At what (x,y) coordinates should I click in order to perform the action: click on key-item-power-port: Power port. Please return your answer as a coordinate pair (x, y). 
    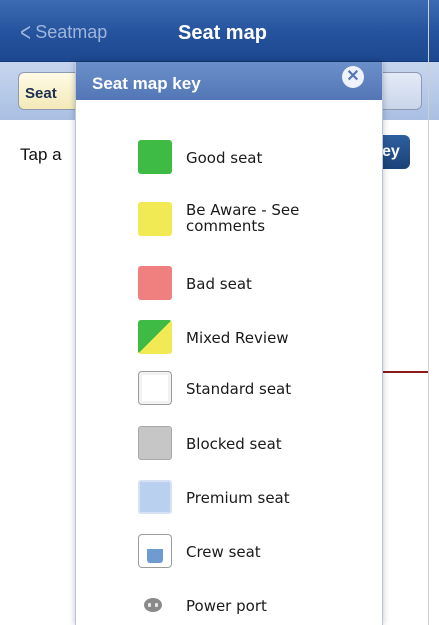
    Looking at the image, I should click on (253, 605).